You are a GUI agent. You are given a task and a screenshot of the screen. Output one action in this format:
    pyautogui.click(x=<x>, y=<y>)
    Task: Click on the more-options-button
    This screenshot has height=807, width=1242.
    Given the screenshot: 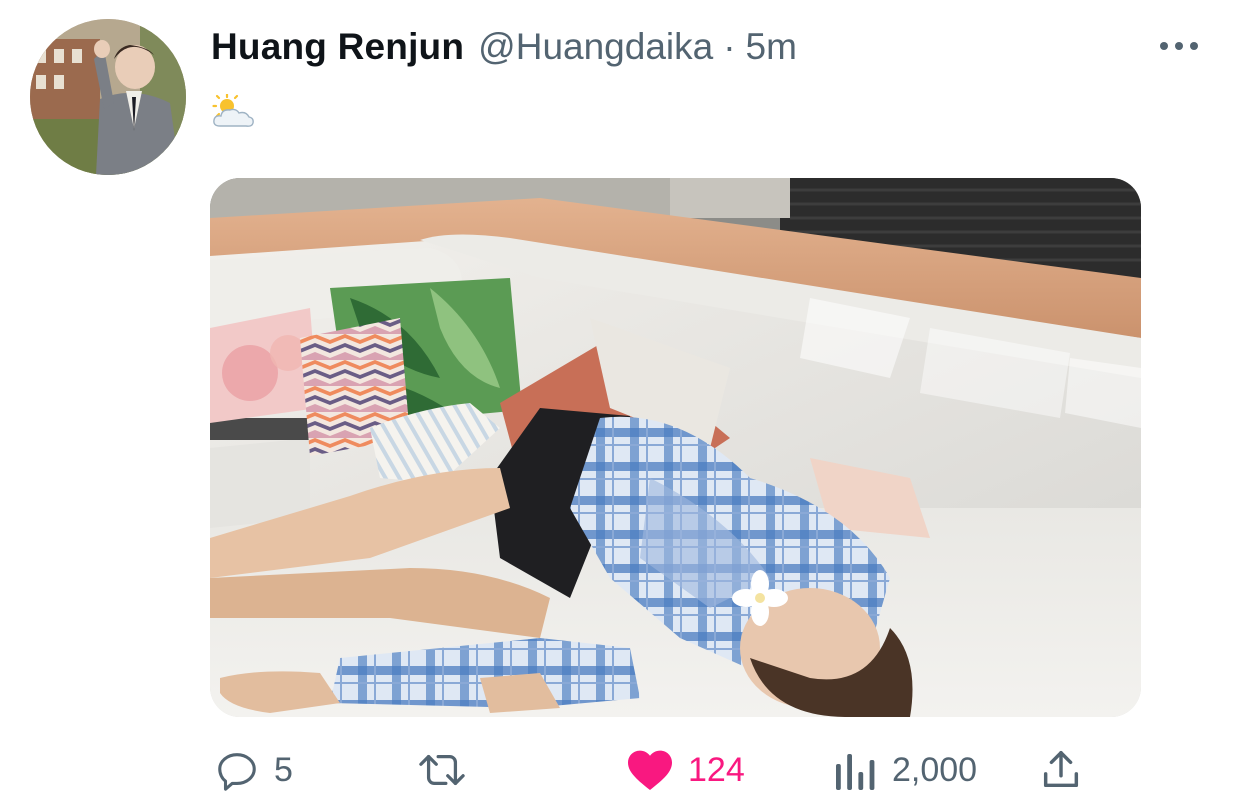 What is the action you would take?
    pyautogui.click(x=1179, y=46)
    